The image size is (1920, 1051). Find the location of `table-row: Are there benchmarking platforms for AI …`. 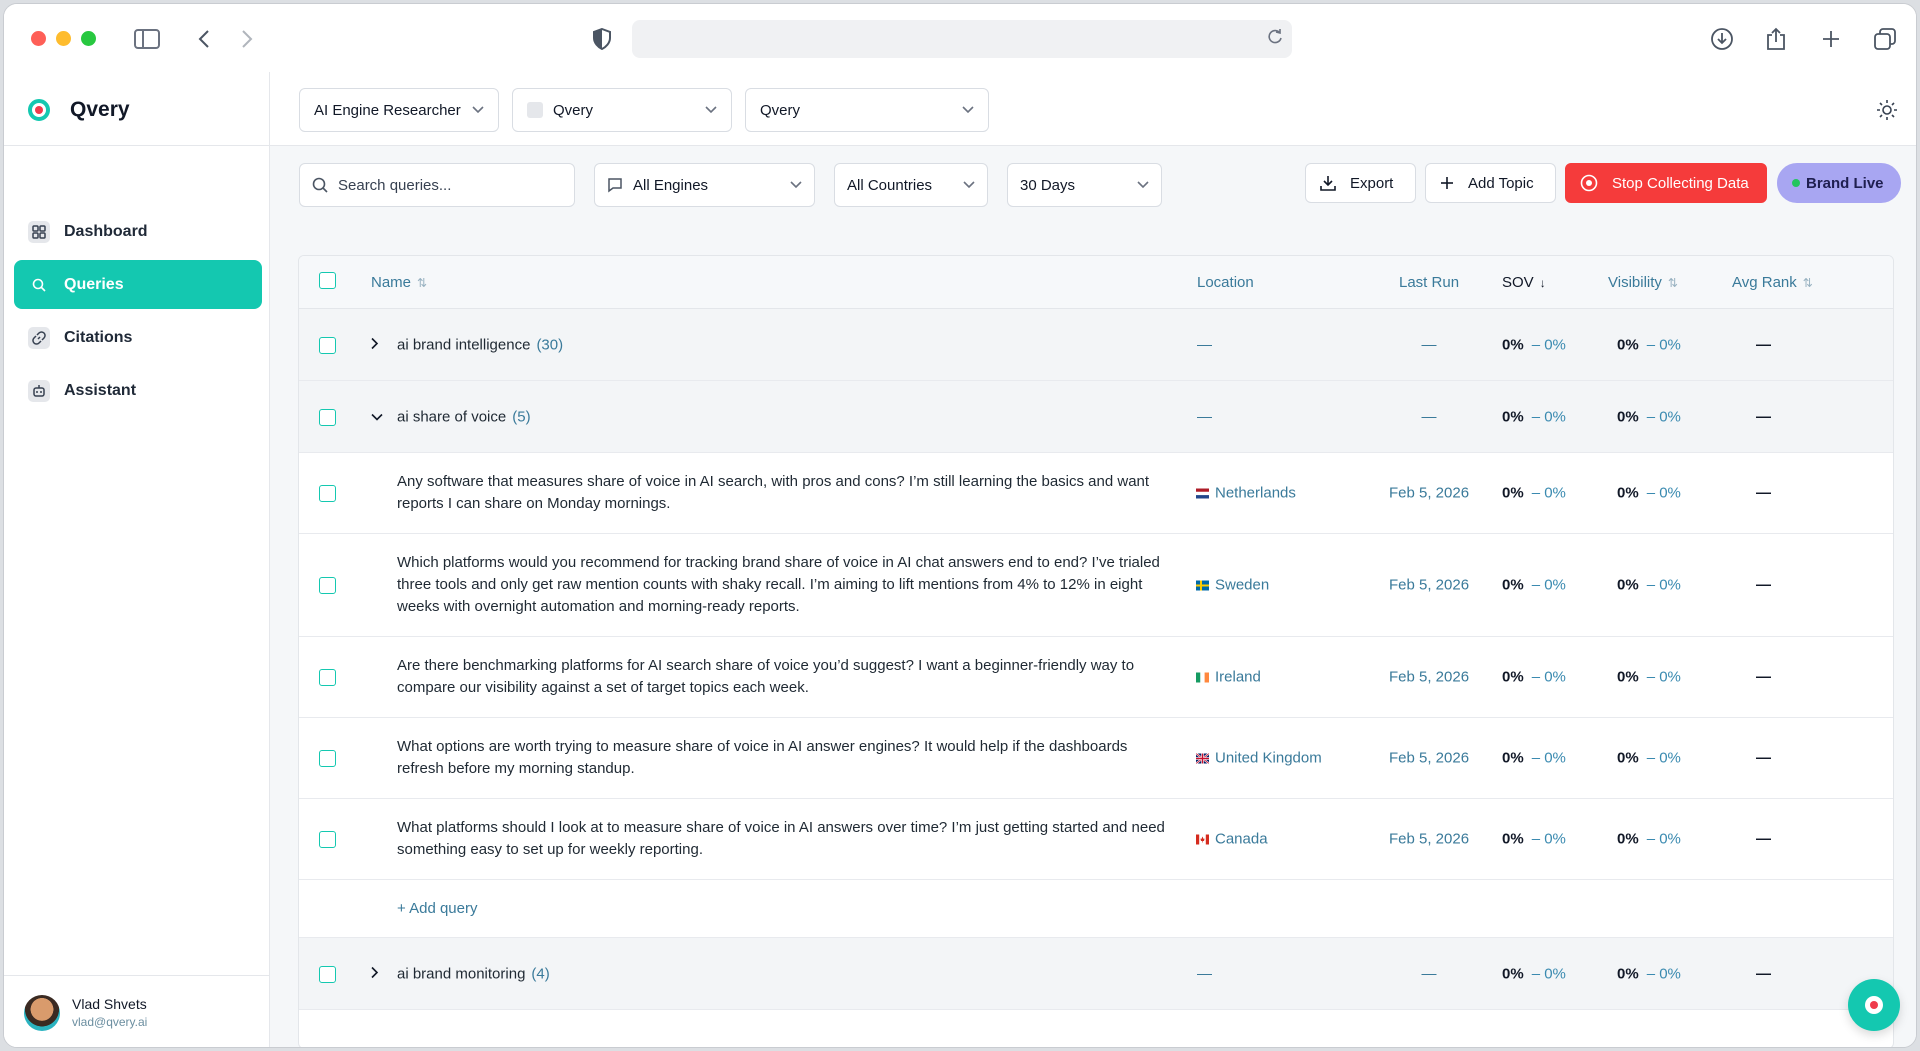

table-row: Are there benchmarking platforms for AI … is located at coordinates (1096, 677).